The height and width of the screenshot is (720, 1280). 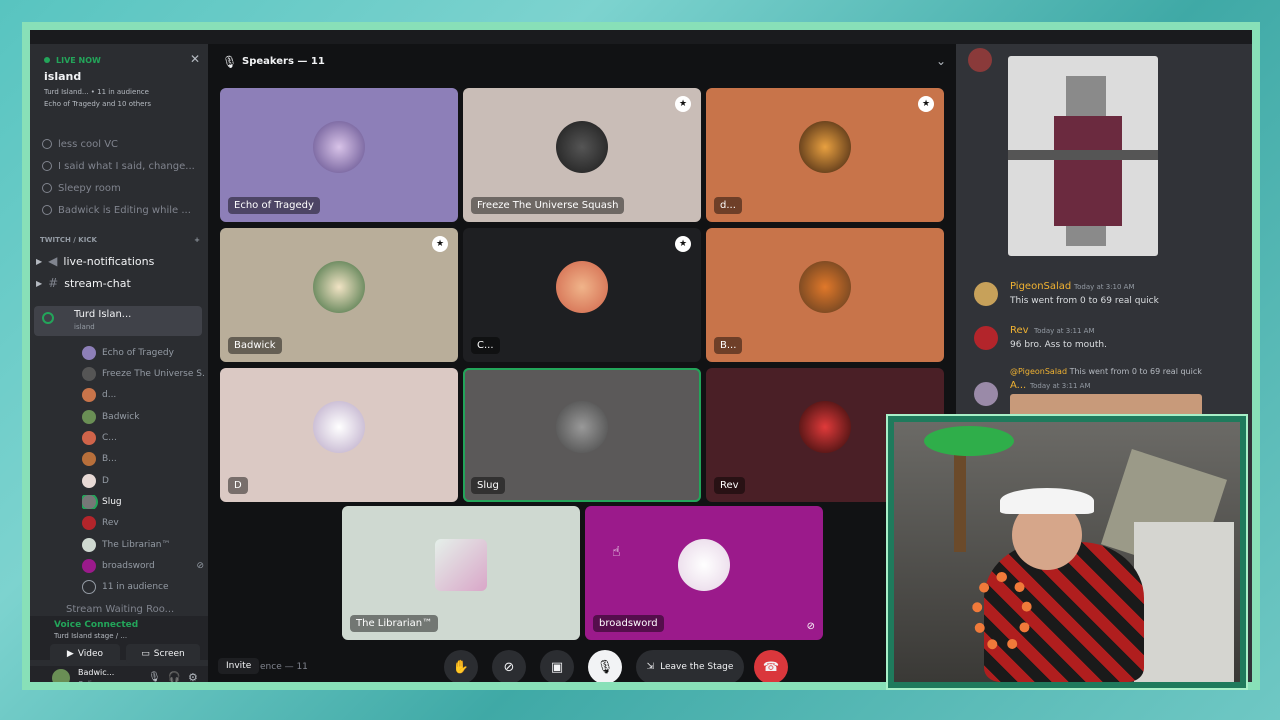 I want to click on live-participants: Echo of Tragedy and 10 others, so click(x=97, y=104).